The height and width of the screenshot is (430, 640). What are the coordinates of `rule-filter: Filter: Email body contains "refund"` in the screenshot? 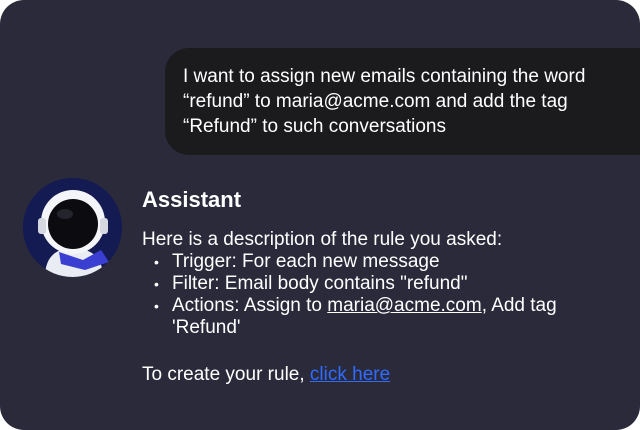 It's located at (320, 283).